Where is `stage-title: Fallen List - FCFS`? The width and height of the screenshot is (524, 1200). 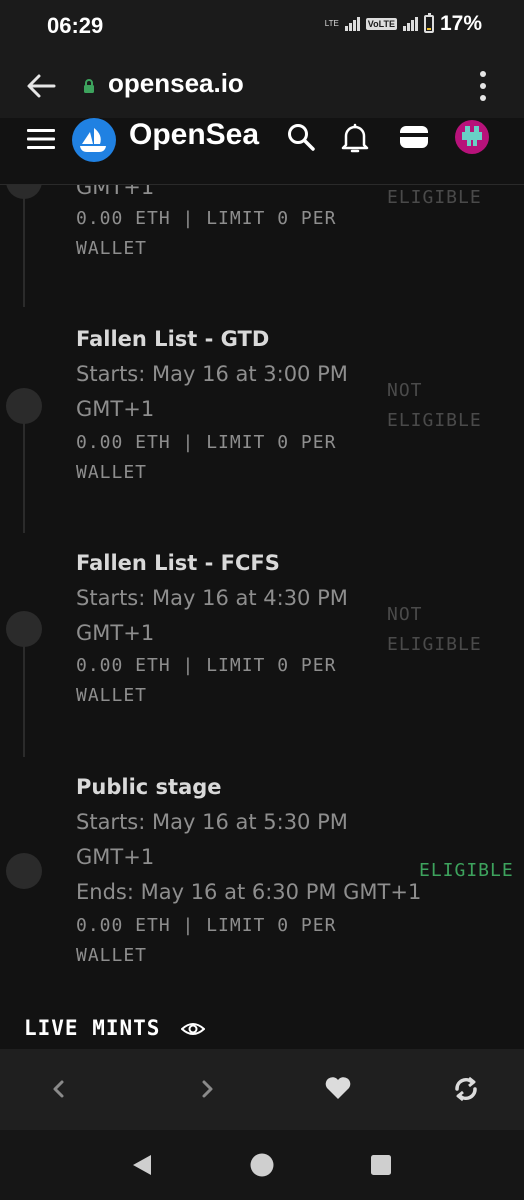 stage-title: Fallen List - FCFS is located at coordinates (178, 563).